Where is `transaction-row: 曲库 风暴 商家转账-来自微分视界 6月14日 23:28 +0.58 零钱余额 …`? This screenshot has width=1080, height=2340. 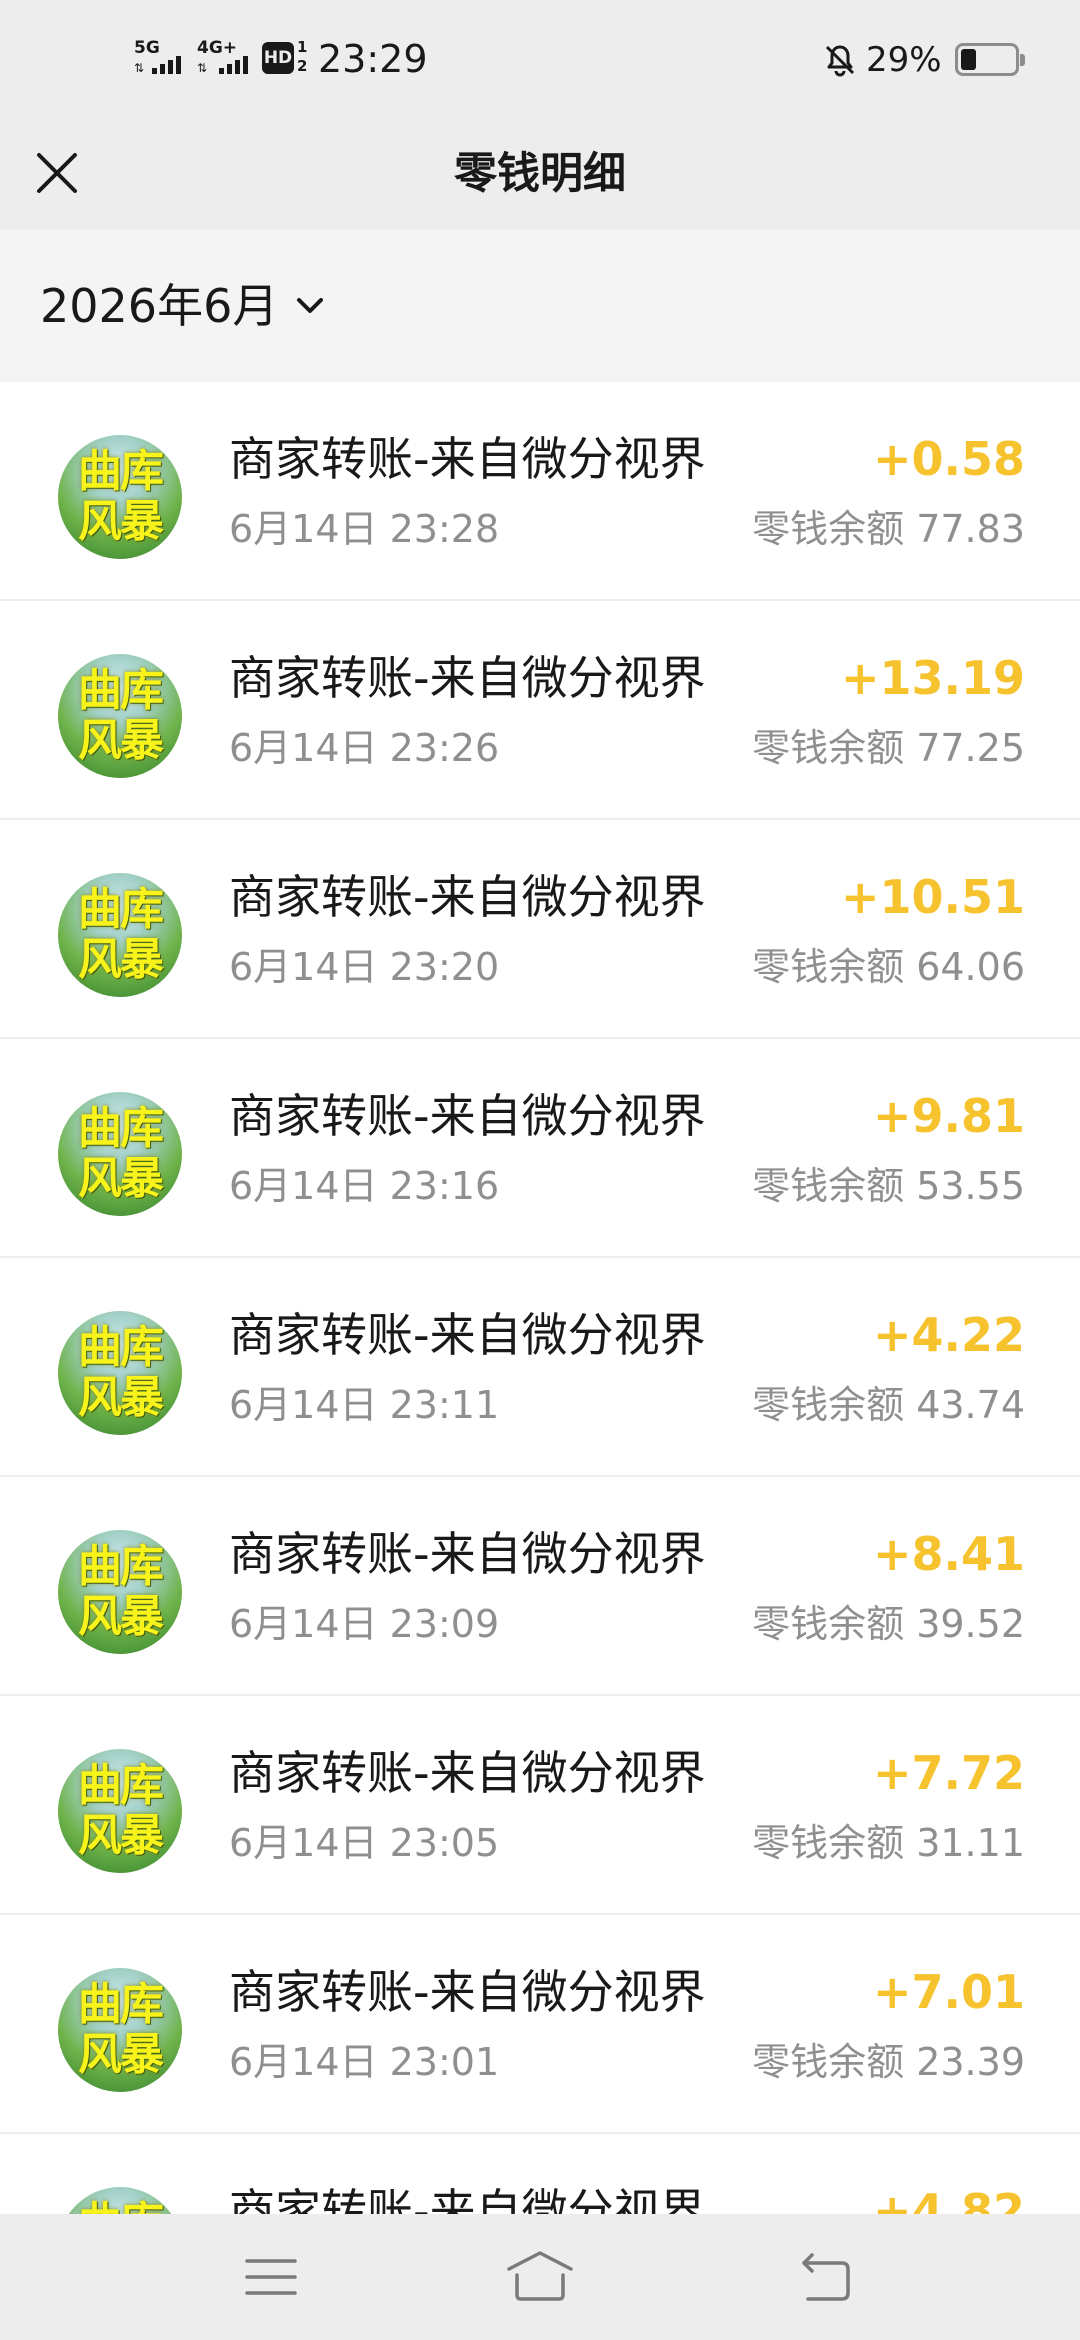
transaction-row: 曲库 风暴 商家转账-来自微分视界 6月14日 23:28 +0.58 零钱余额 … is located at coordinates (540, 491).